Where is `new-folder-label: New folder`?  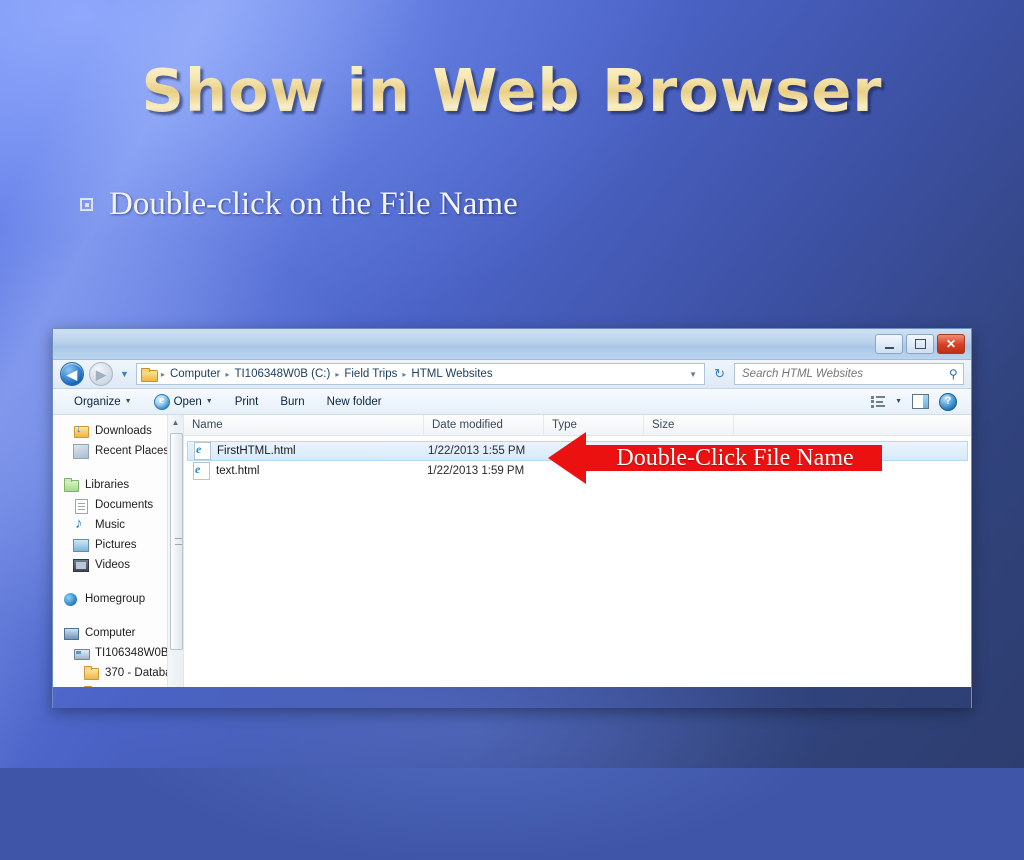 new-folder-label: New folder is located at coordinates (354, 401).